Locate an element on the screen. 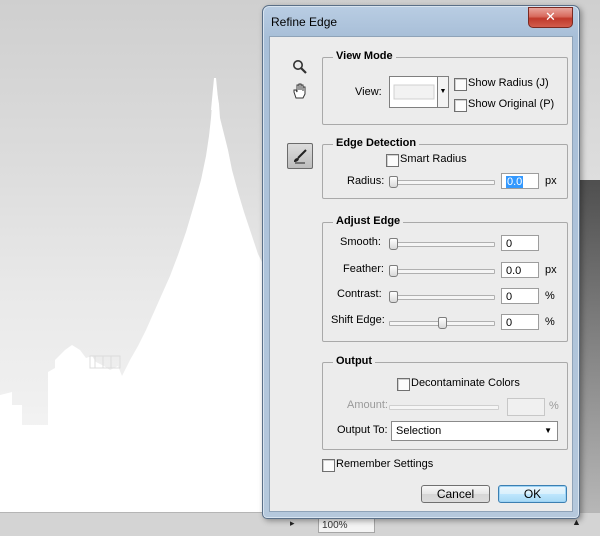 The image size is (600, 536). feather-unit: px is located at coordinates (551, 270).